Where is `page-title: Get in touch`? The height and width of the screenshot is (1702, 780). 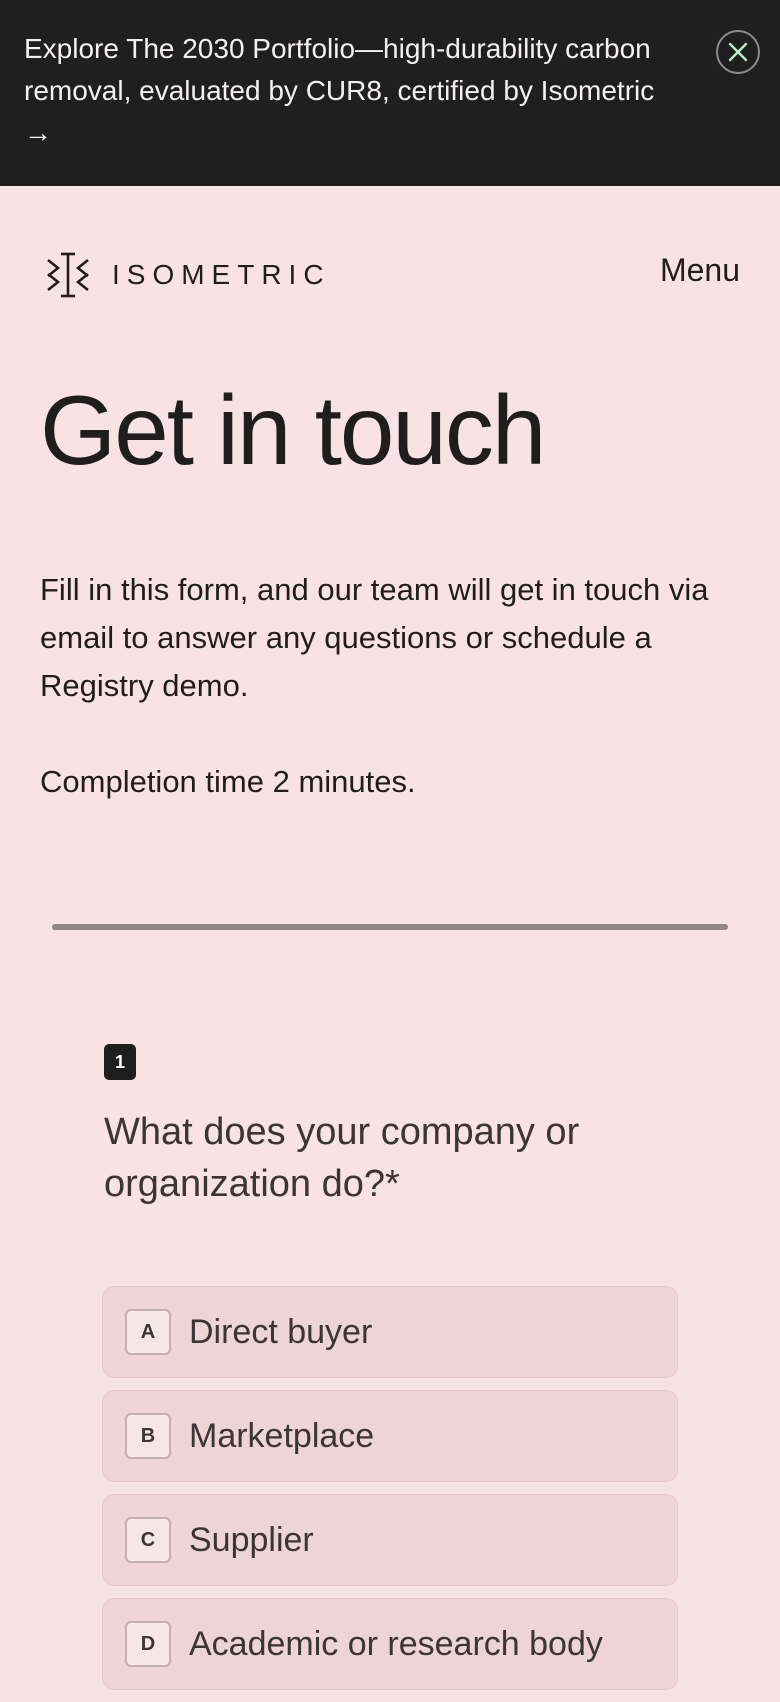
page-title: Get in touch is located at coordinates (293, 430).